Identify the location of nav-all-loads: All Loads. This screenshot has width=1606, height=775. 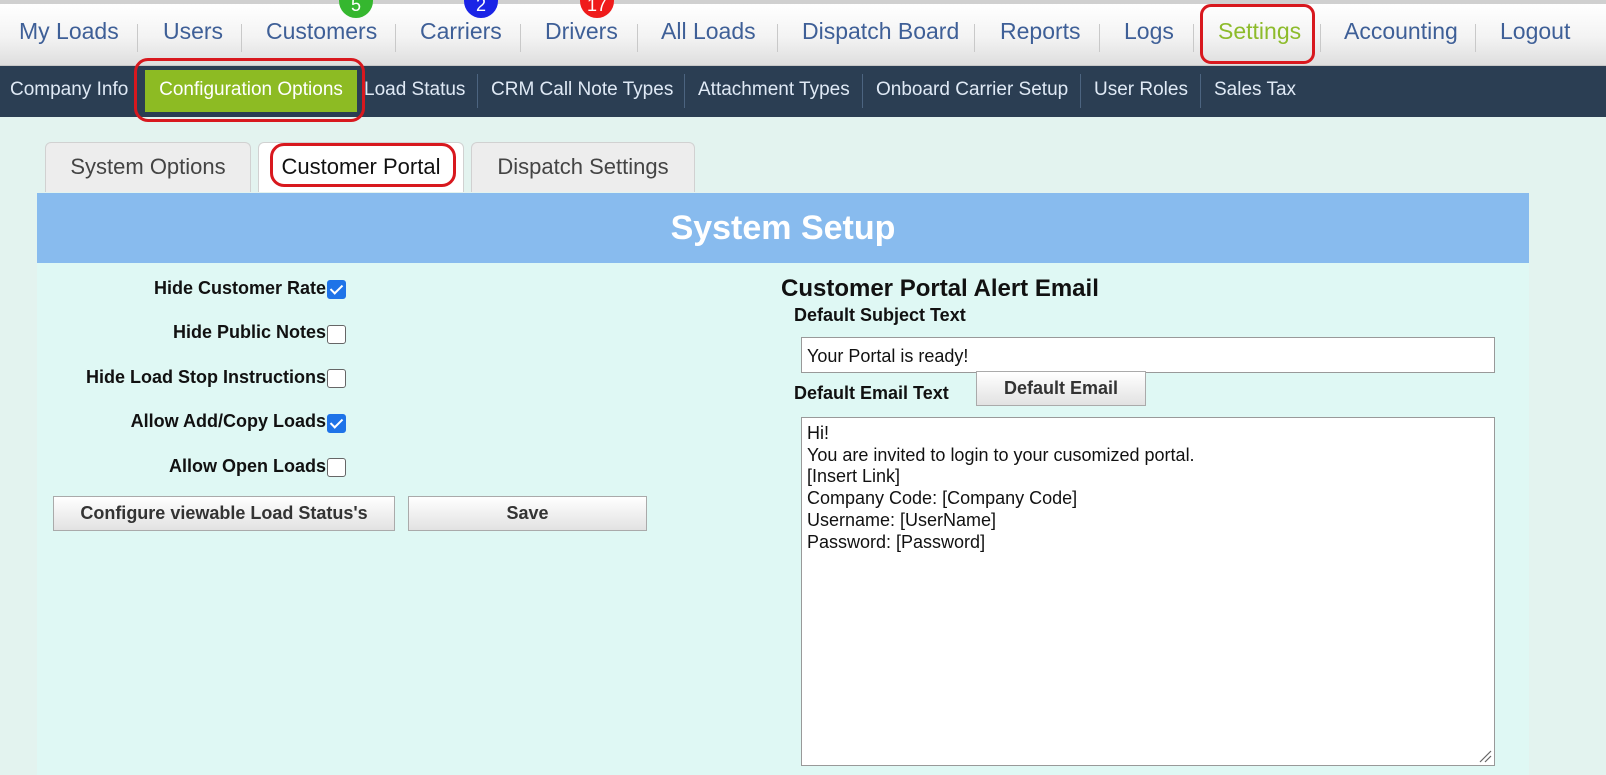
(708, 31).